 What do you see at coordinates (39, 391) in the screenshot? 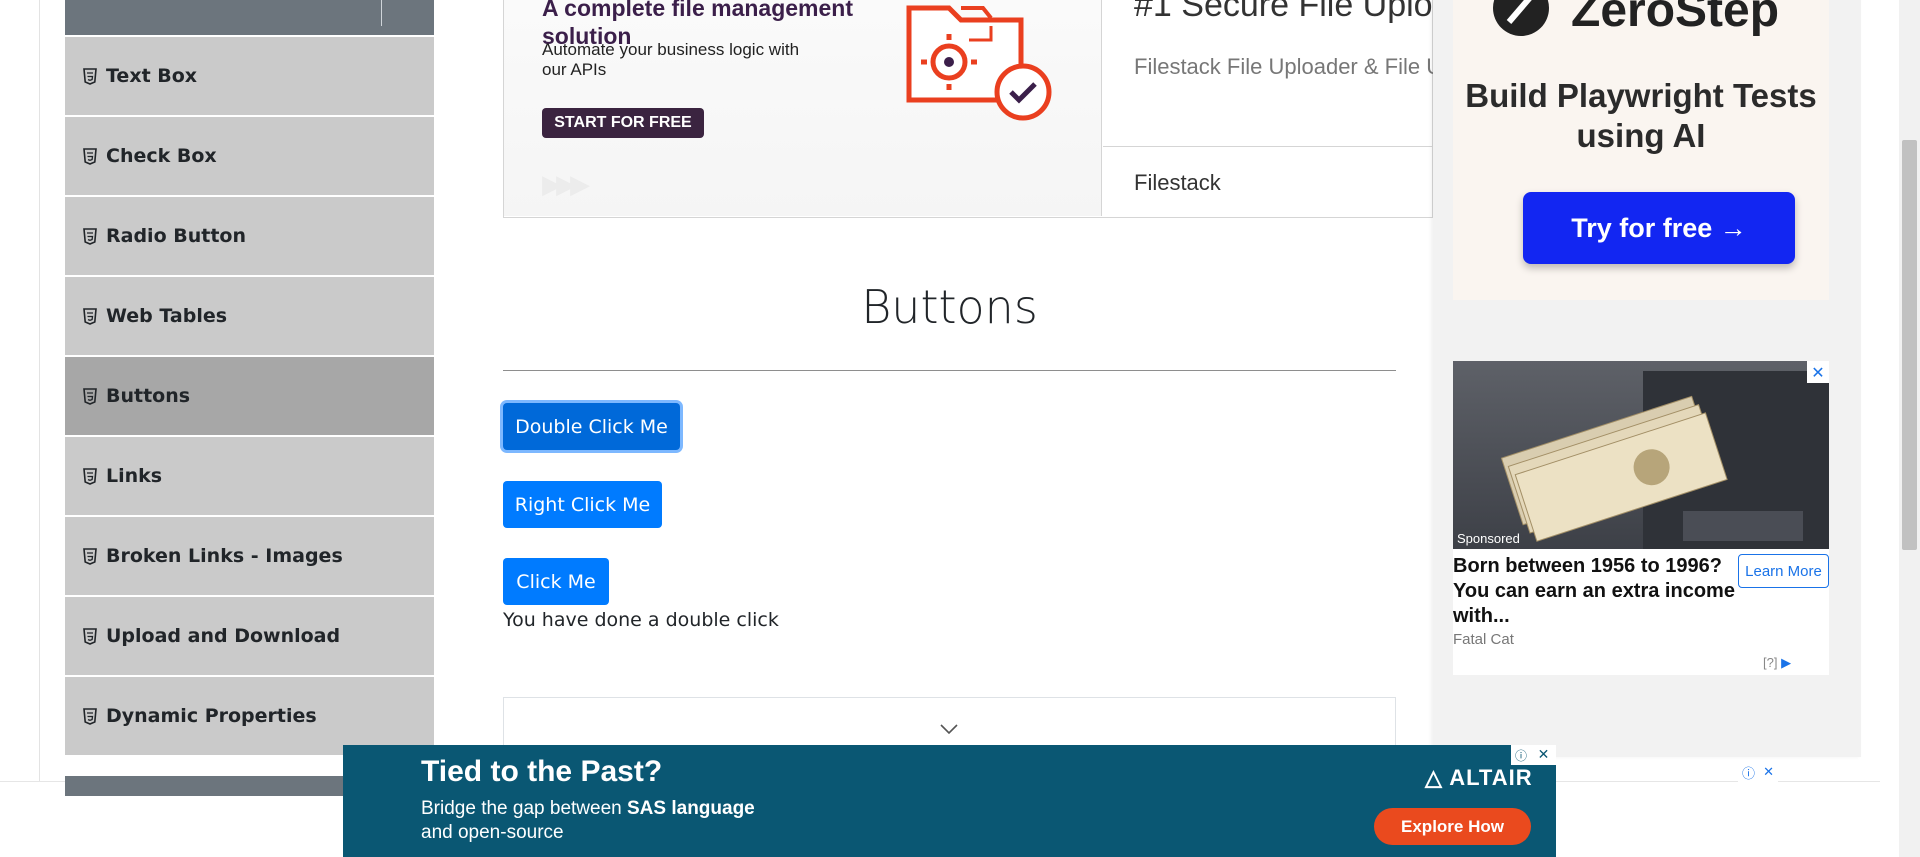
I see `sidebar-divider` at bounding box center [39, 391].